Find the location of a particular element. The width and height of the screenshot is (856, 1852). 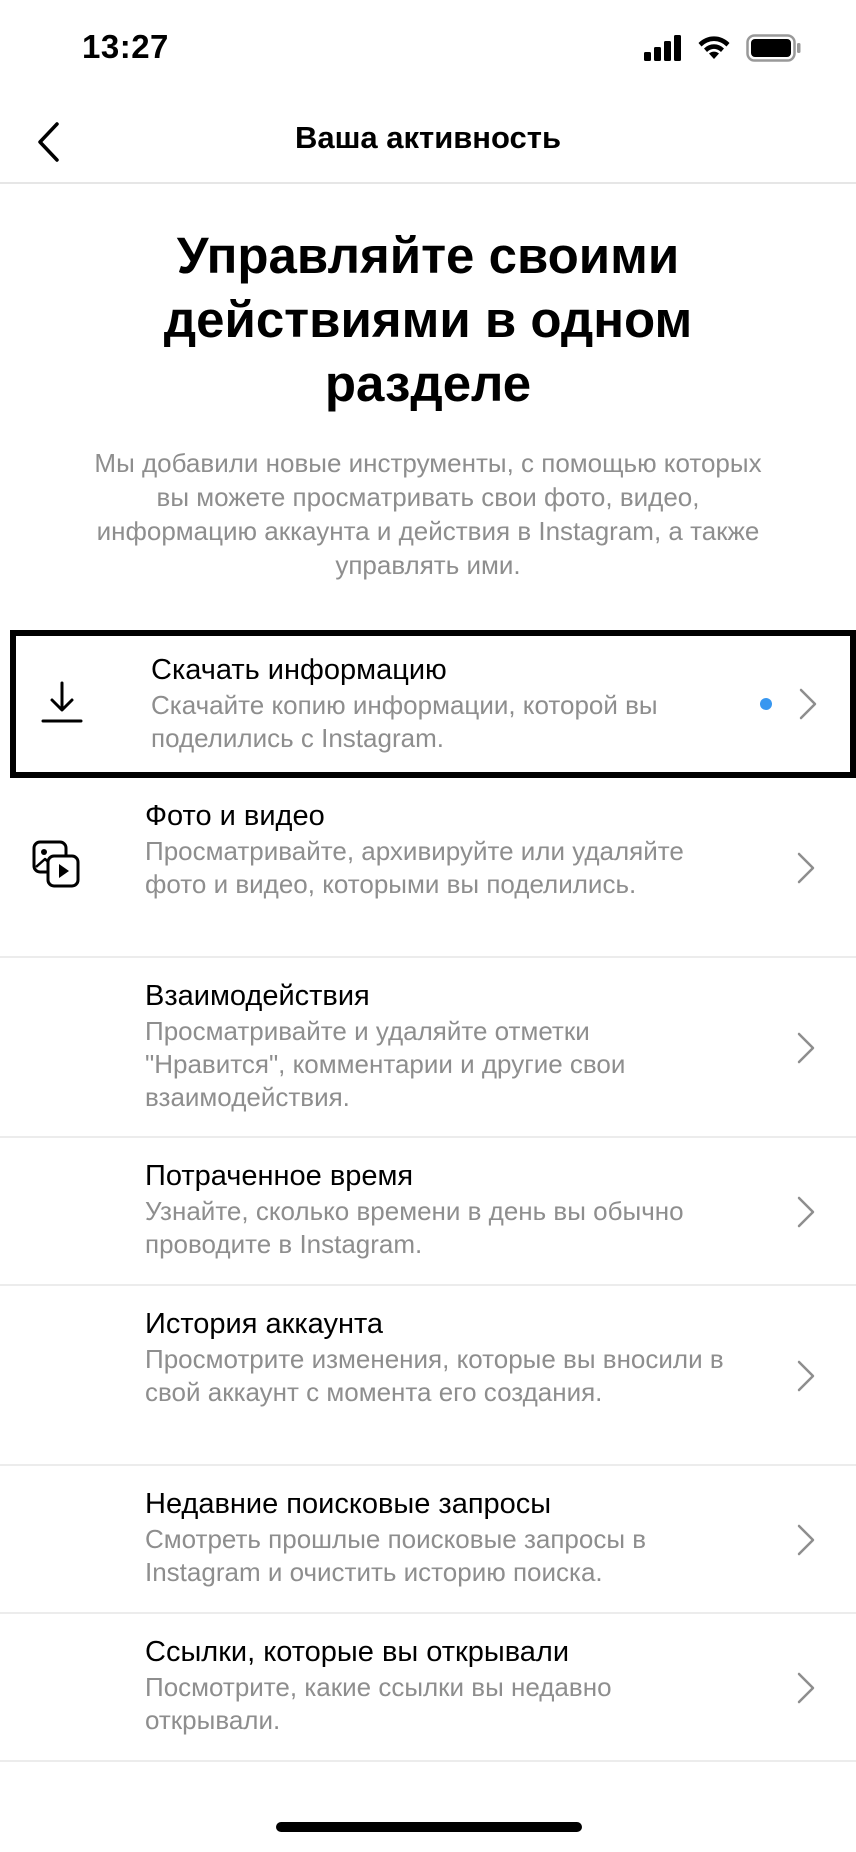

battery-icon is located at coordinates (773, 48).